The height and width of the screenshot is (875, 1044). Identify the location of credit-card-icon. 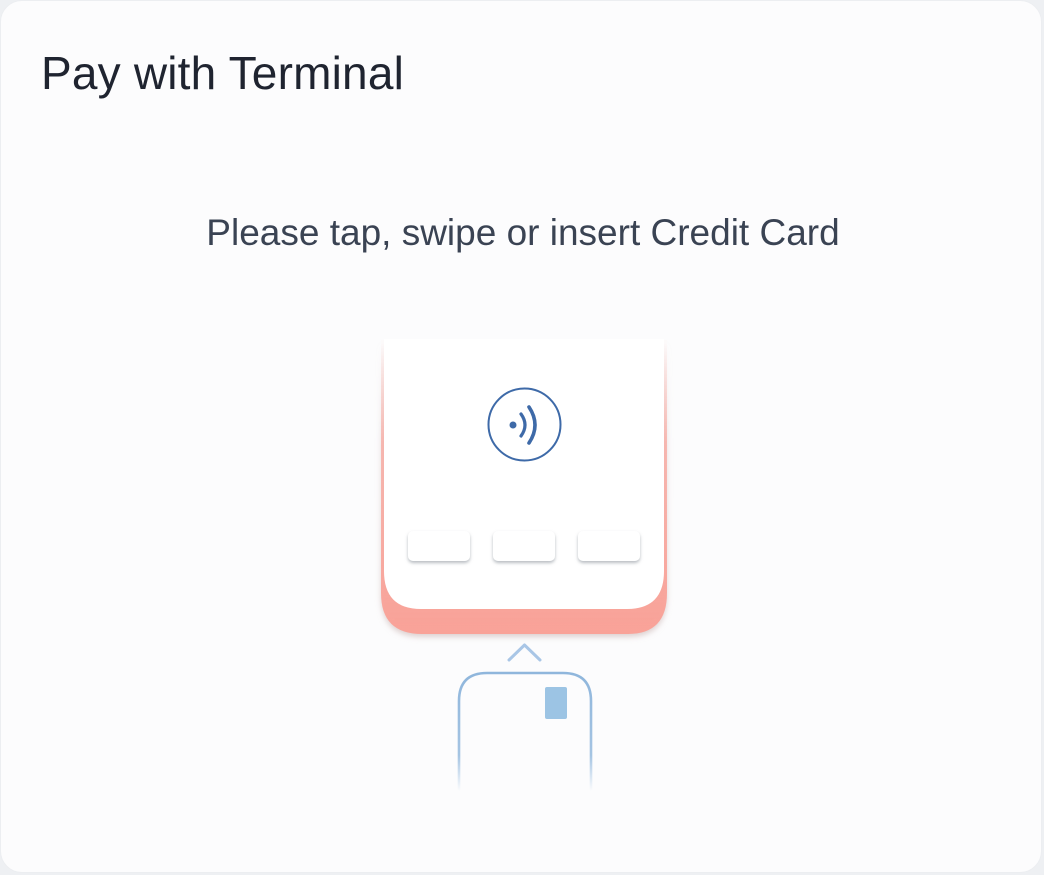
(525, 731).